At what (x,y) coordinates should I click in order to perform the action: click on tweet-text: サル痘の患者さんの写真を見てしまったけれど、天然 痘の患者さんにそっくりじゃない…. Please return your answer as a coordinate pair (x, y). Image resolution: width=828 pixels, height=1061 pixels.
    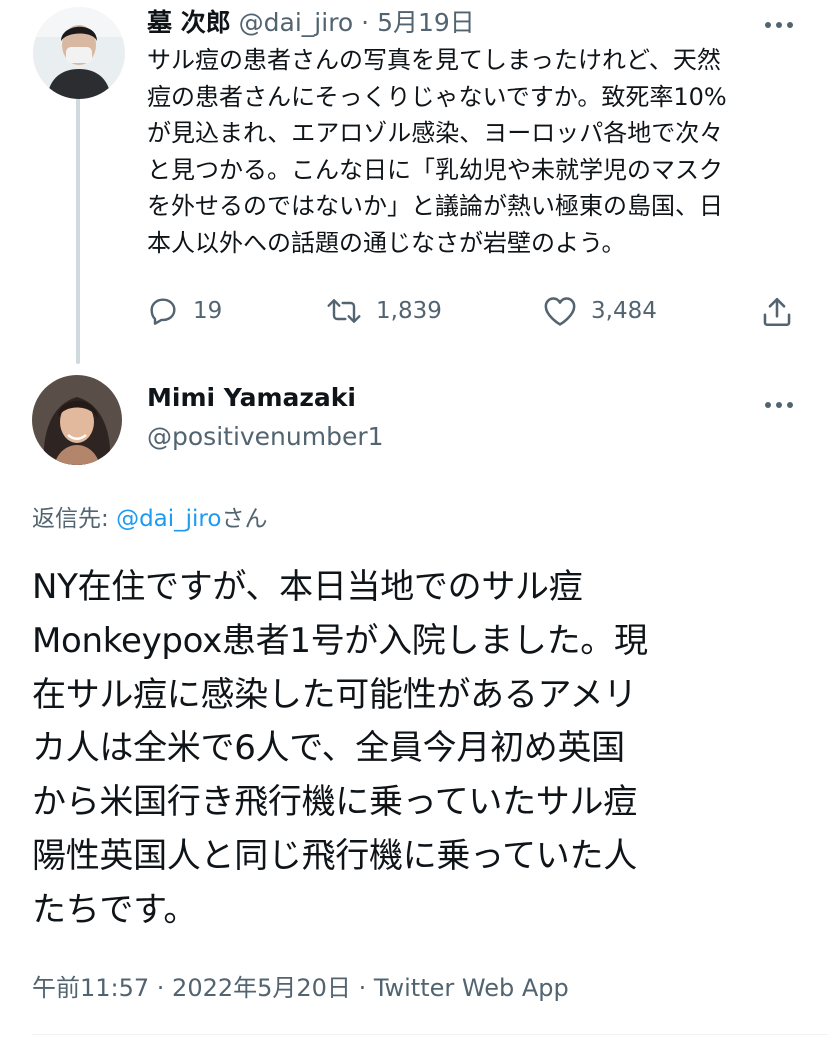
    Looking at the image, I should click on (437, 151).